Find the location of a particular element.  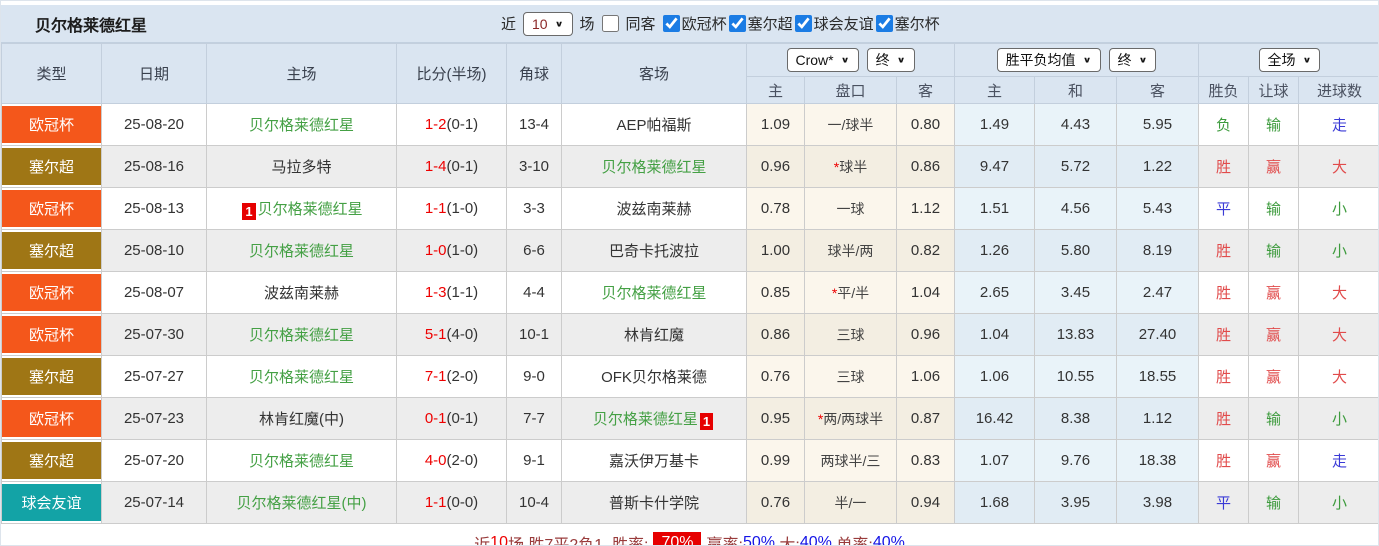

avg-lose-odds: 1.22 is located at coordinates (1157, 166).